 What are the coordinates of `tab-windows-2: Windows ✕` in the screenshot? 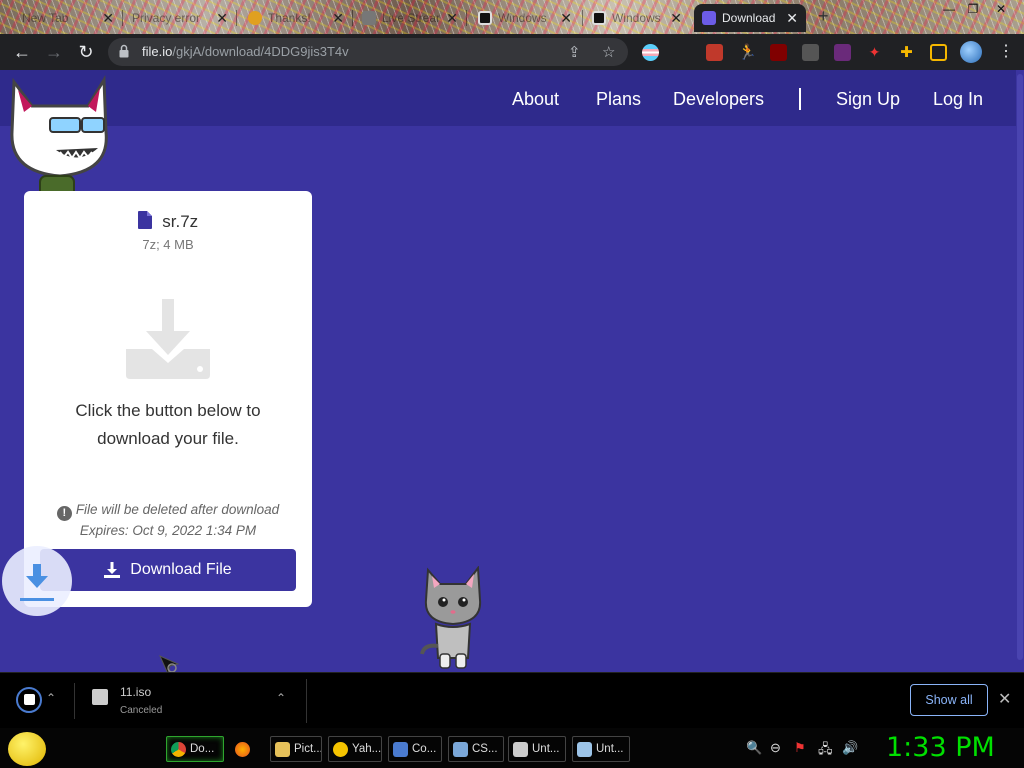 It's located at (637, 18).